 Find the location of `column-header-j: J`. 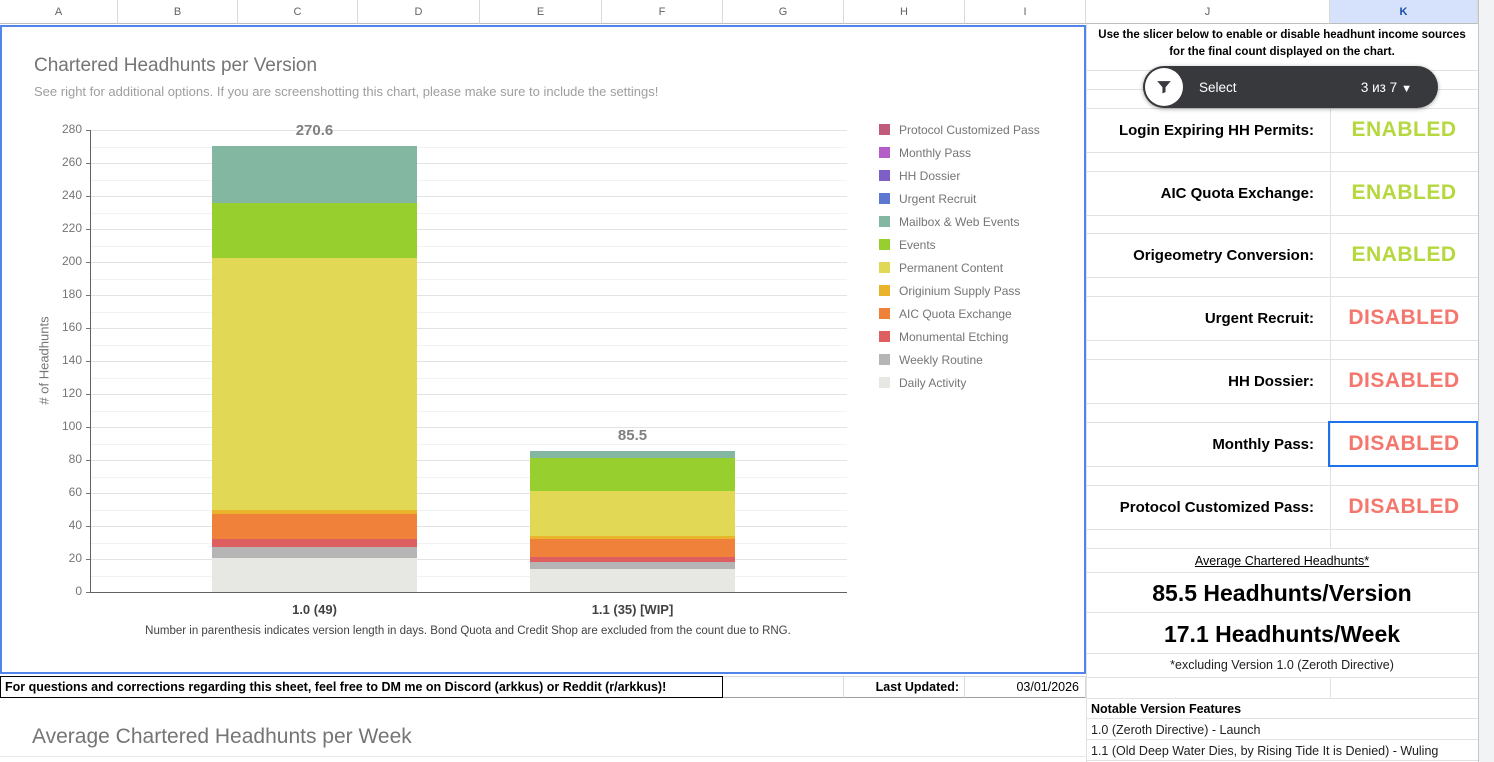

column-header-j: J is located at coordinates (1208, 12).